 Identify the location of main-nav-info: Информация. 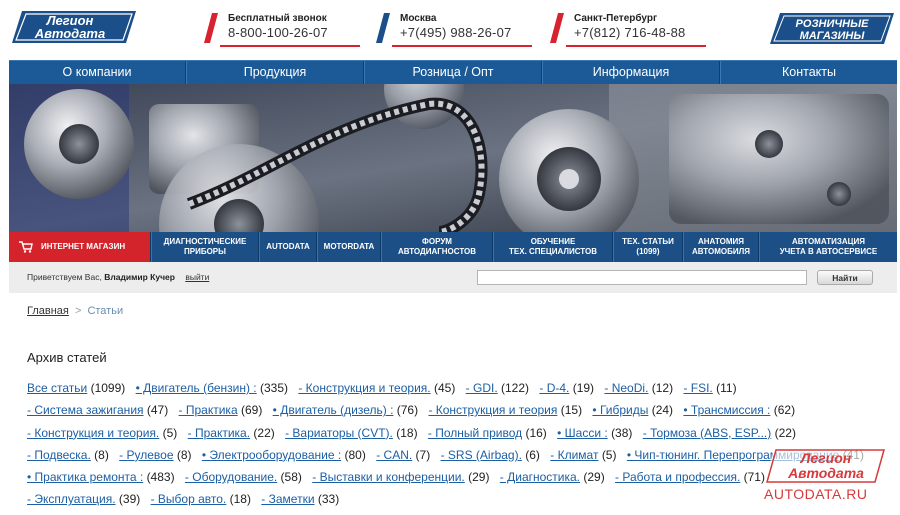
(631, 72).